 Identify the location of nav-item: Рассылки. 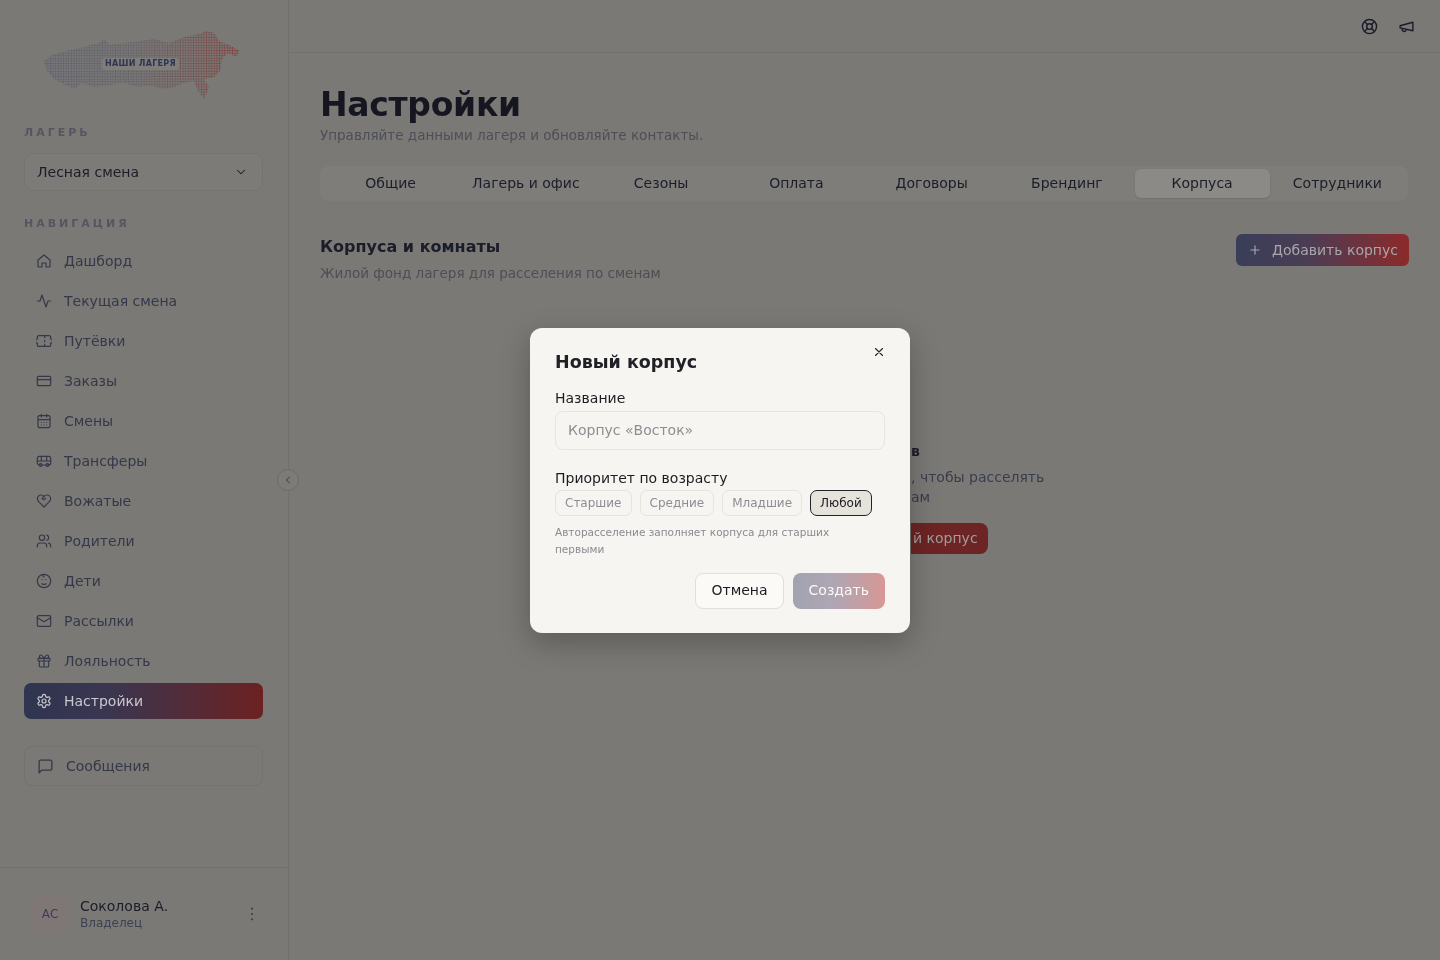
(143, 621).